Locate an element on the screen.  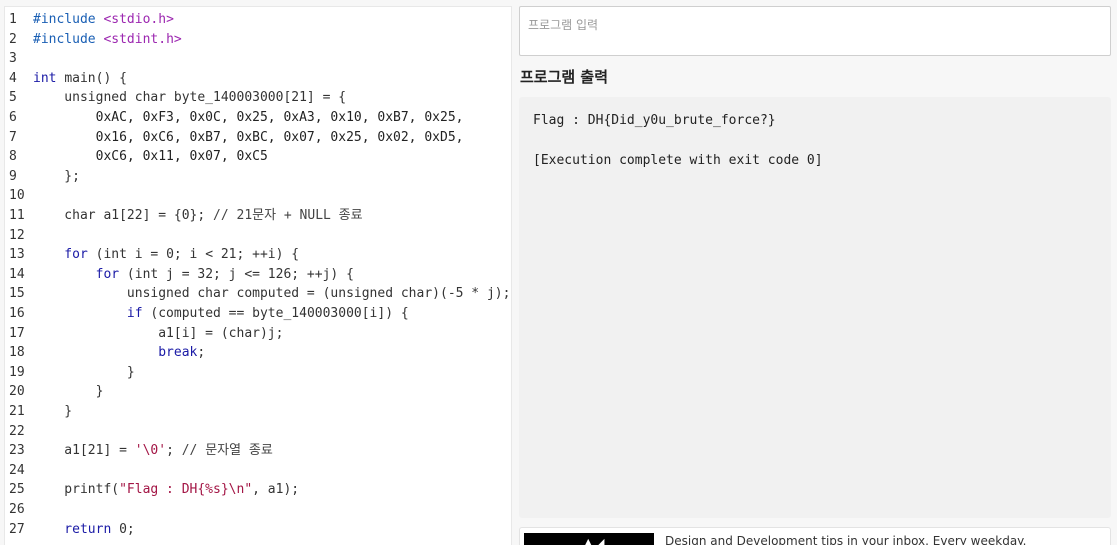
code-token: 0xC6, 0x11, 0x07, 0xC5 is located at coordinates (150, 157).